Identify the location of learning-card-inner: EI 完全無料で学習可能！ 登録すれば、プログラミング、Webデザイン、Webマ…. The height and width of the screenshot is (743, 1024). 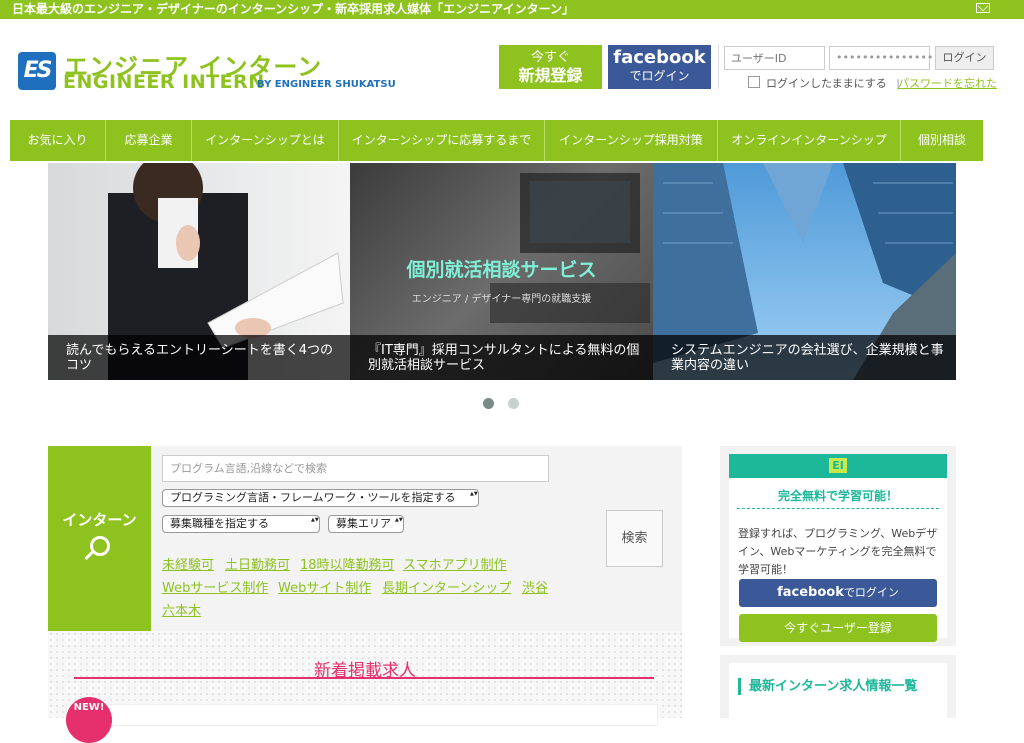
(838, 546).